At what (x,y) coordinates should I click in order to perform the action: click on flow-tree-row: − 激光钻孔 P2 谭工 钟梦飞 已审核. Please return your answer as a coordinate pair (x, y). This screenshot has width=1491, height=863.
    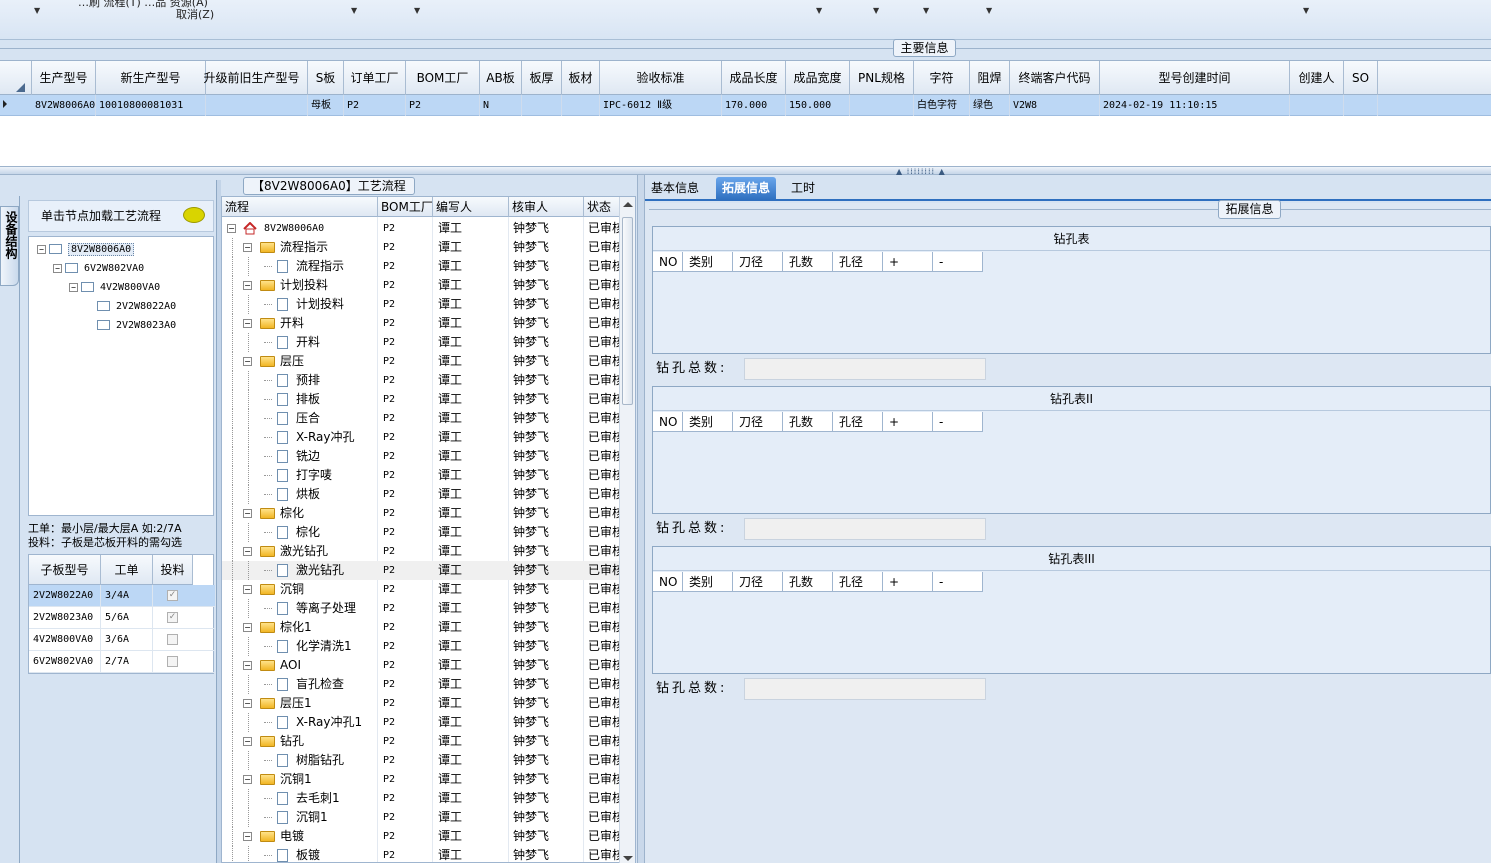
    Looking at the image, I should click on (422, 551).